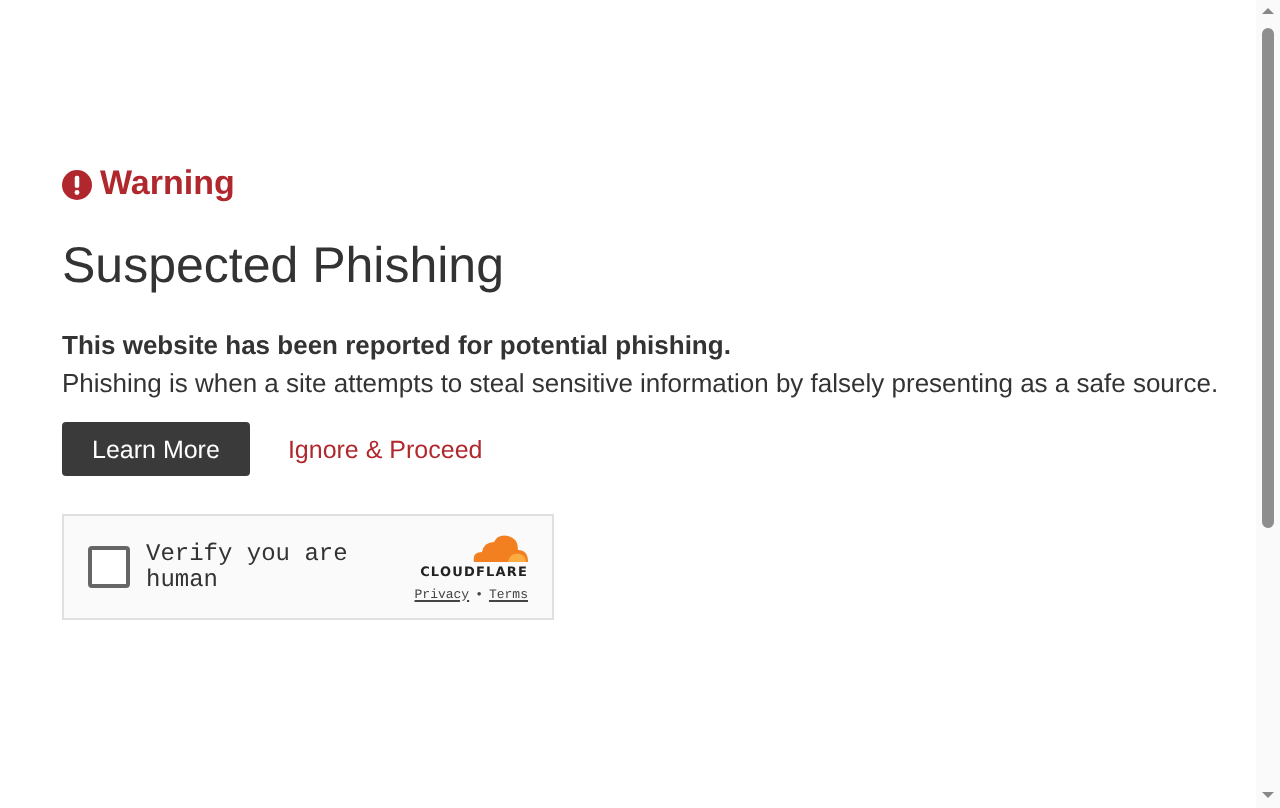 Image resolution: width=1280 pixels, height=808 pixels. Describe the element at coordinates (498, 547) in the screenshot. I see `cloud-logo-icon` at that location.